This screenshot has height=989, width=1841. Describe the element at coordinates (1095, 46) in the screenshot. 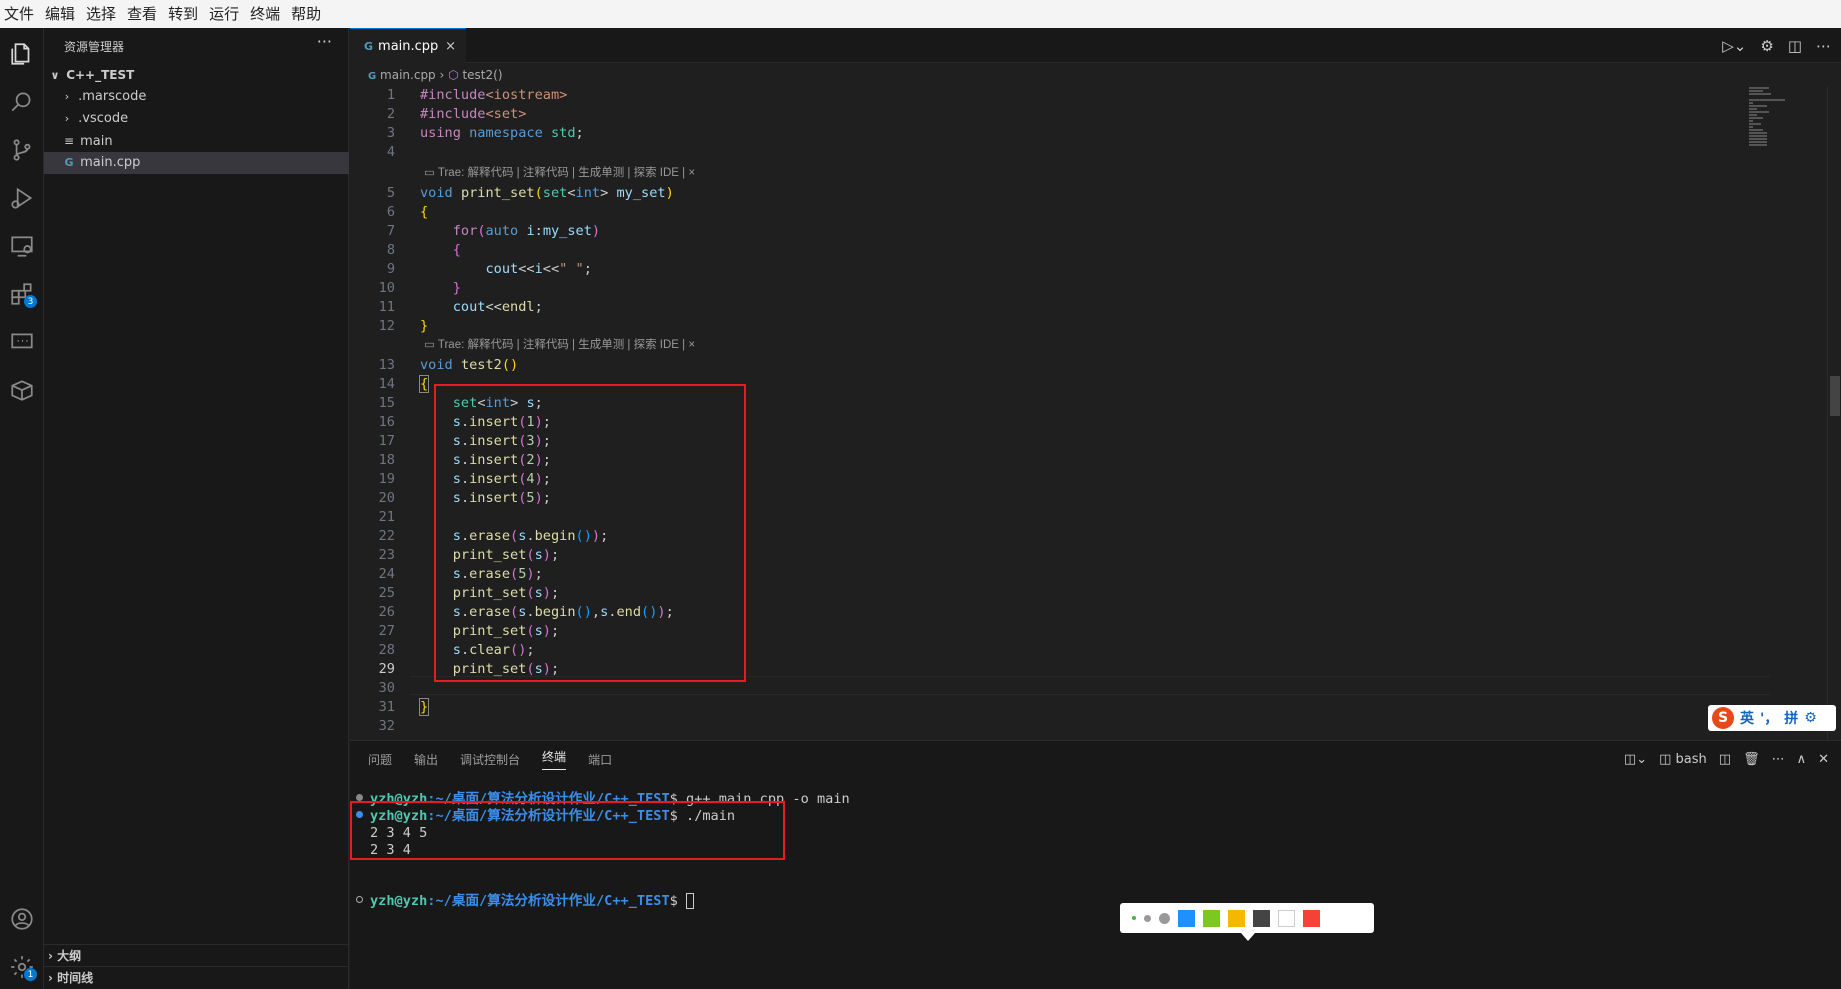

I see `tab-bar: G main.cpp × ▷⌄ ⚙ ◫ ⋯` at that location.